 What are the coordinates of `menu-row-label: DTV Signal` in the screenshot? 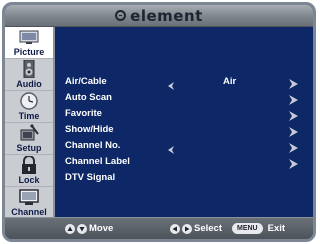 It's located at (90, 177).